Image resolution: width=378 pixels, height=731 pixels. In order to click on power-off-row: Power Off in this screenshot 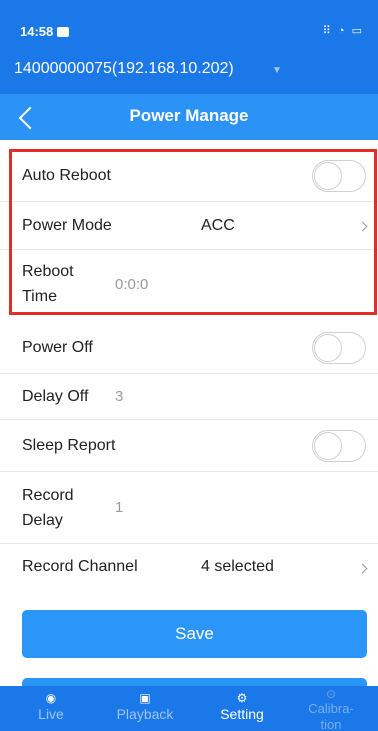, I will do `click(189, 348)`.